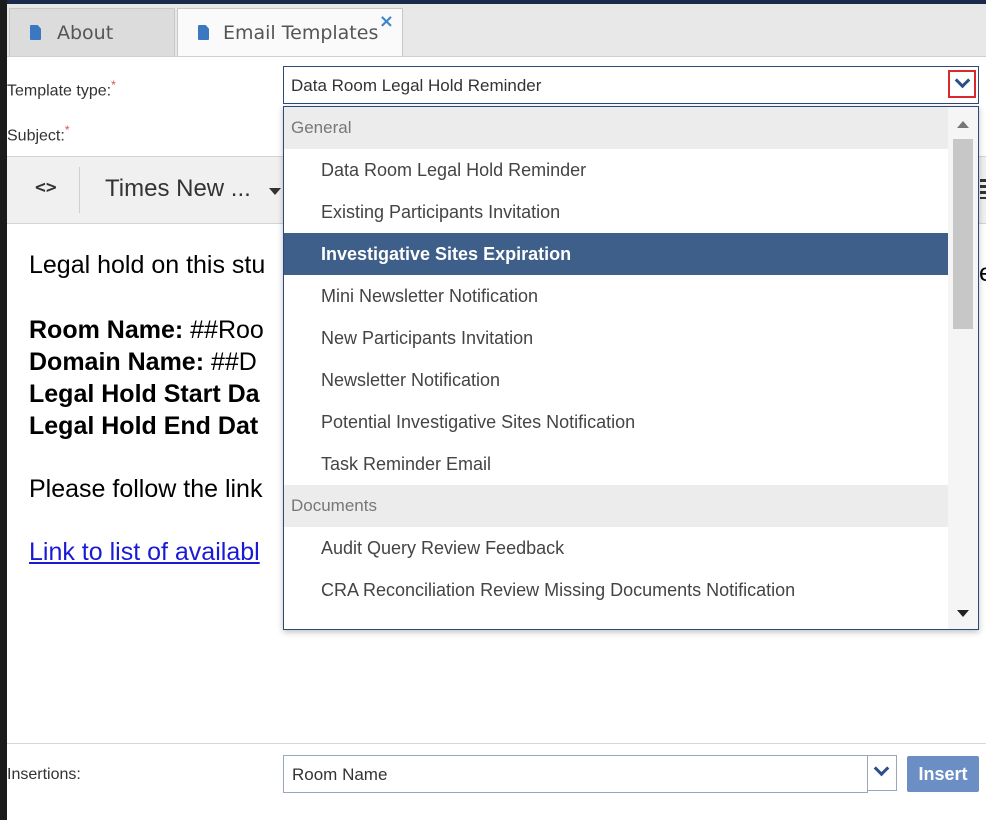  I want to click on option-item: Task Reminder Email, so click(616, 464).